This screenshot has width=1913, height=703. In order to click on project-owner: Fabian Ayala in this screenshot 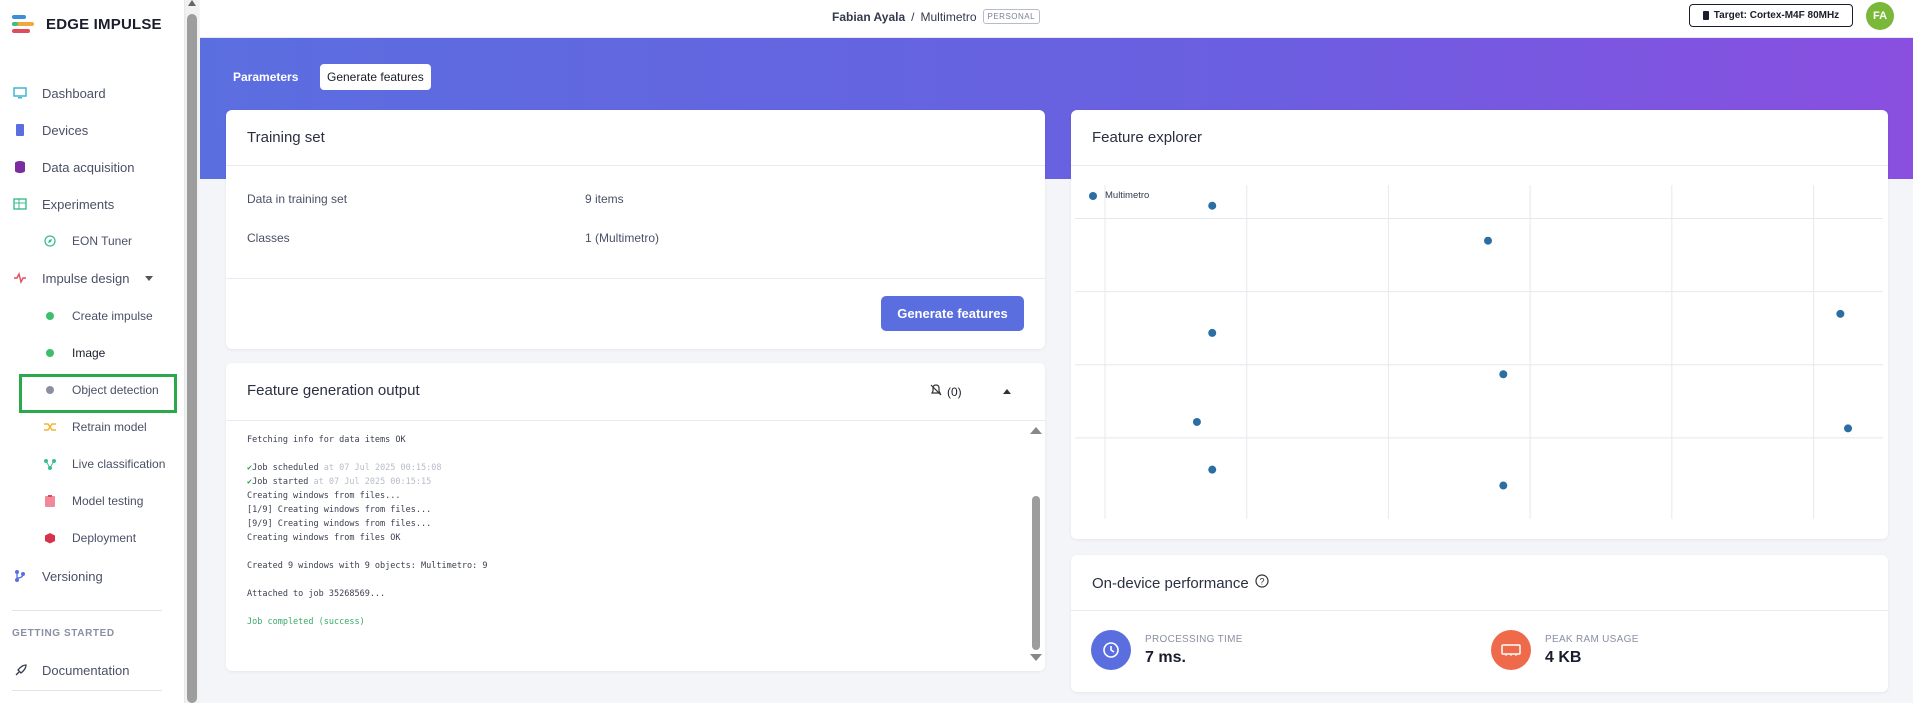, I will do `click(868, 17)`.